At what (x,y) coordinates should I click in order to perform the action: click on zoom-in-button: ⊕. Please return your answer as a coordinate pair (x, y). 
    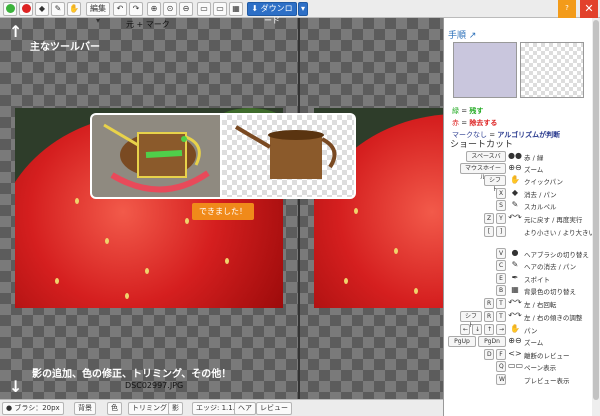
    Looking at the image, I should click on (154, 9).